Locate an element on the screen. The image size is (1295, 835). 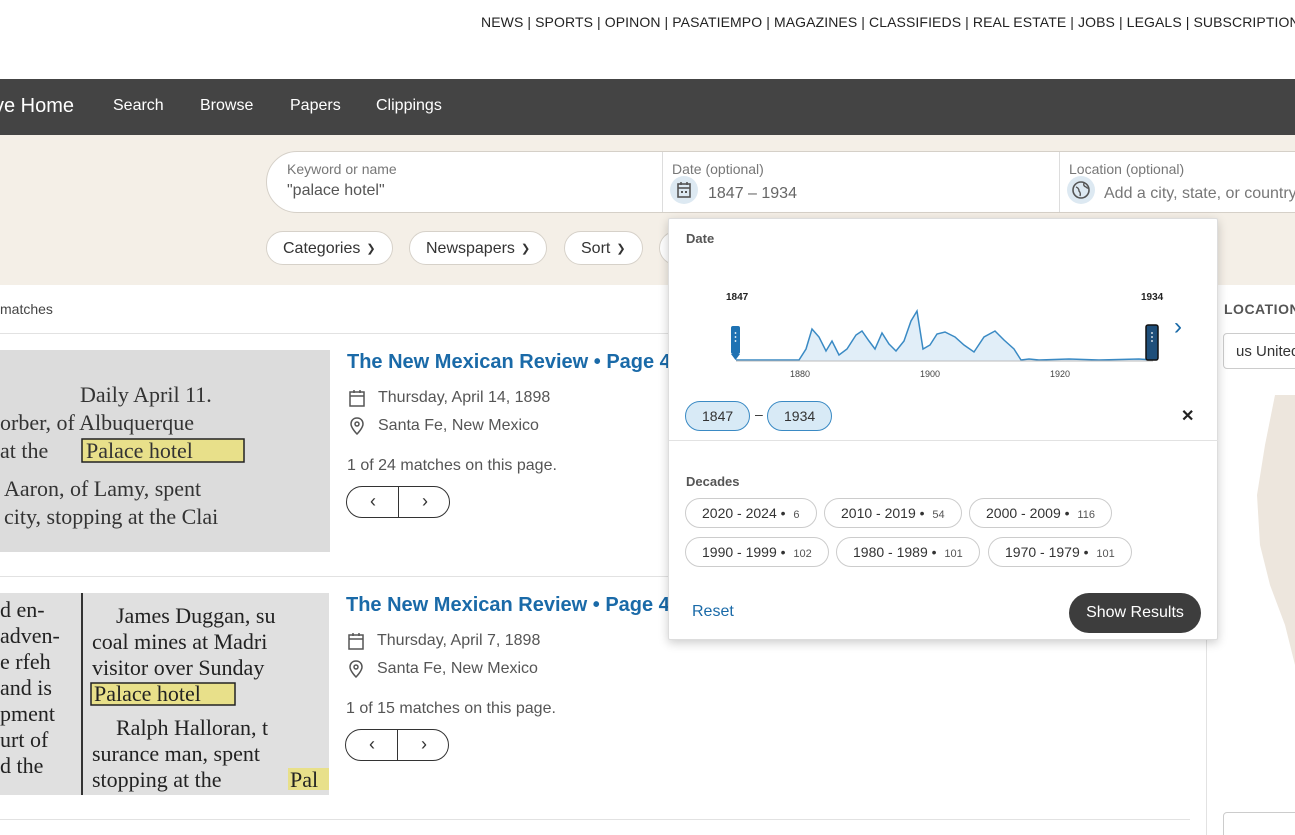
snippet-line: James Duggan, su is located at coordinates (195, 615).